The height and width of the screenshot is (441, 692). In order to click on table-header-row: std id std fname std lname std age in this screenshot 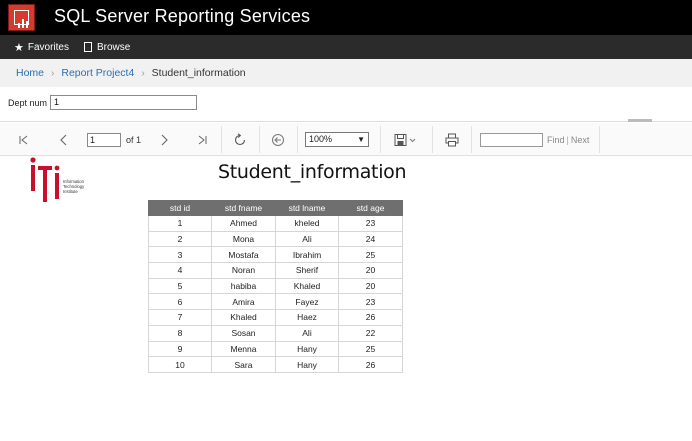, I will do `click(275, 208)`.